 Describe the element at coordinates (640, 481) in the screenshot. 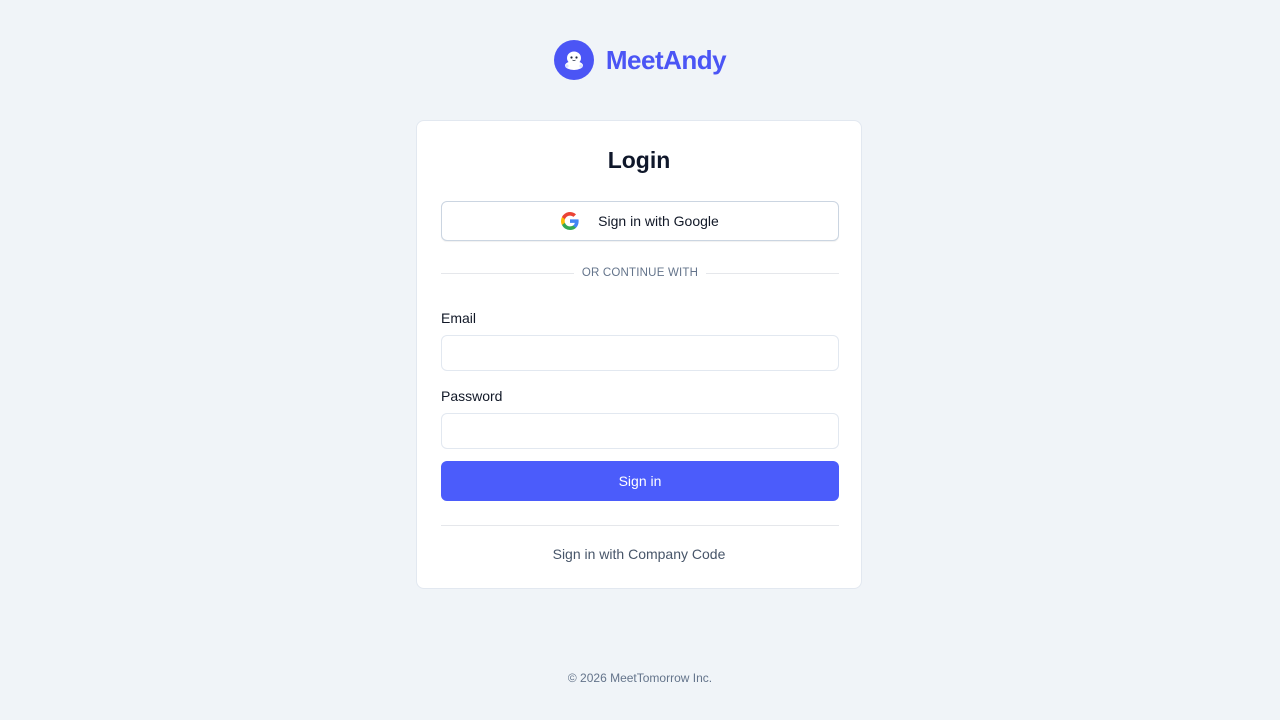

I see `sign-in-button: Sign in` at that location.